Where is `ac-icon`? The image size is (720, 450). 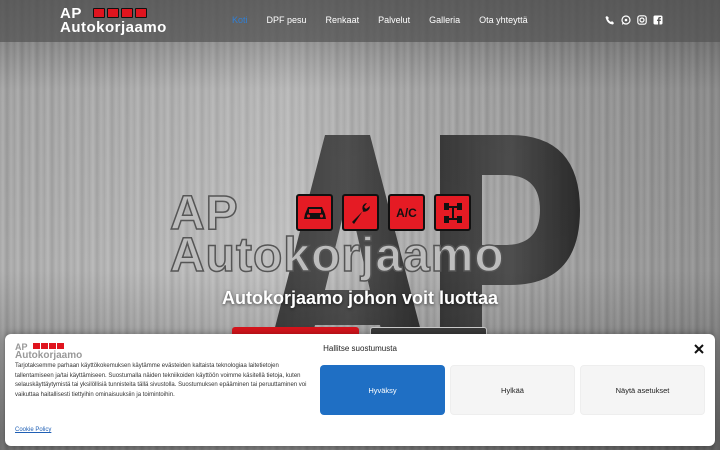 ac-icon is located at coordinates (127, 13).